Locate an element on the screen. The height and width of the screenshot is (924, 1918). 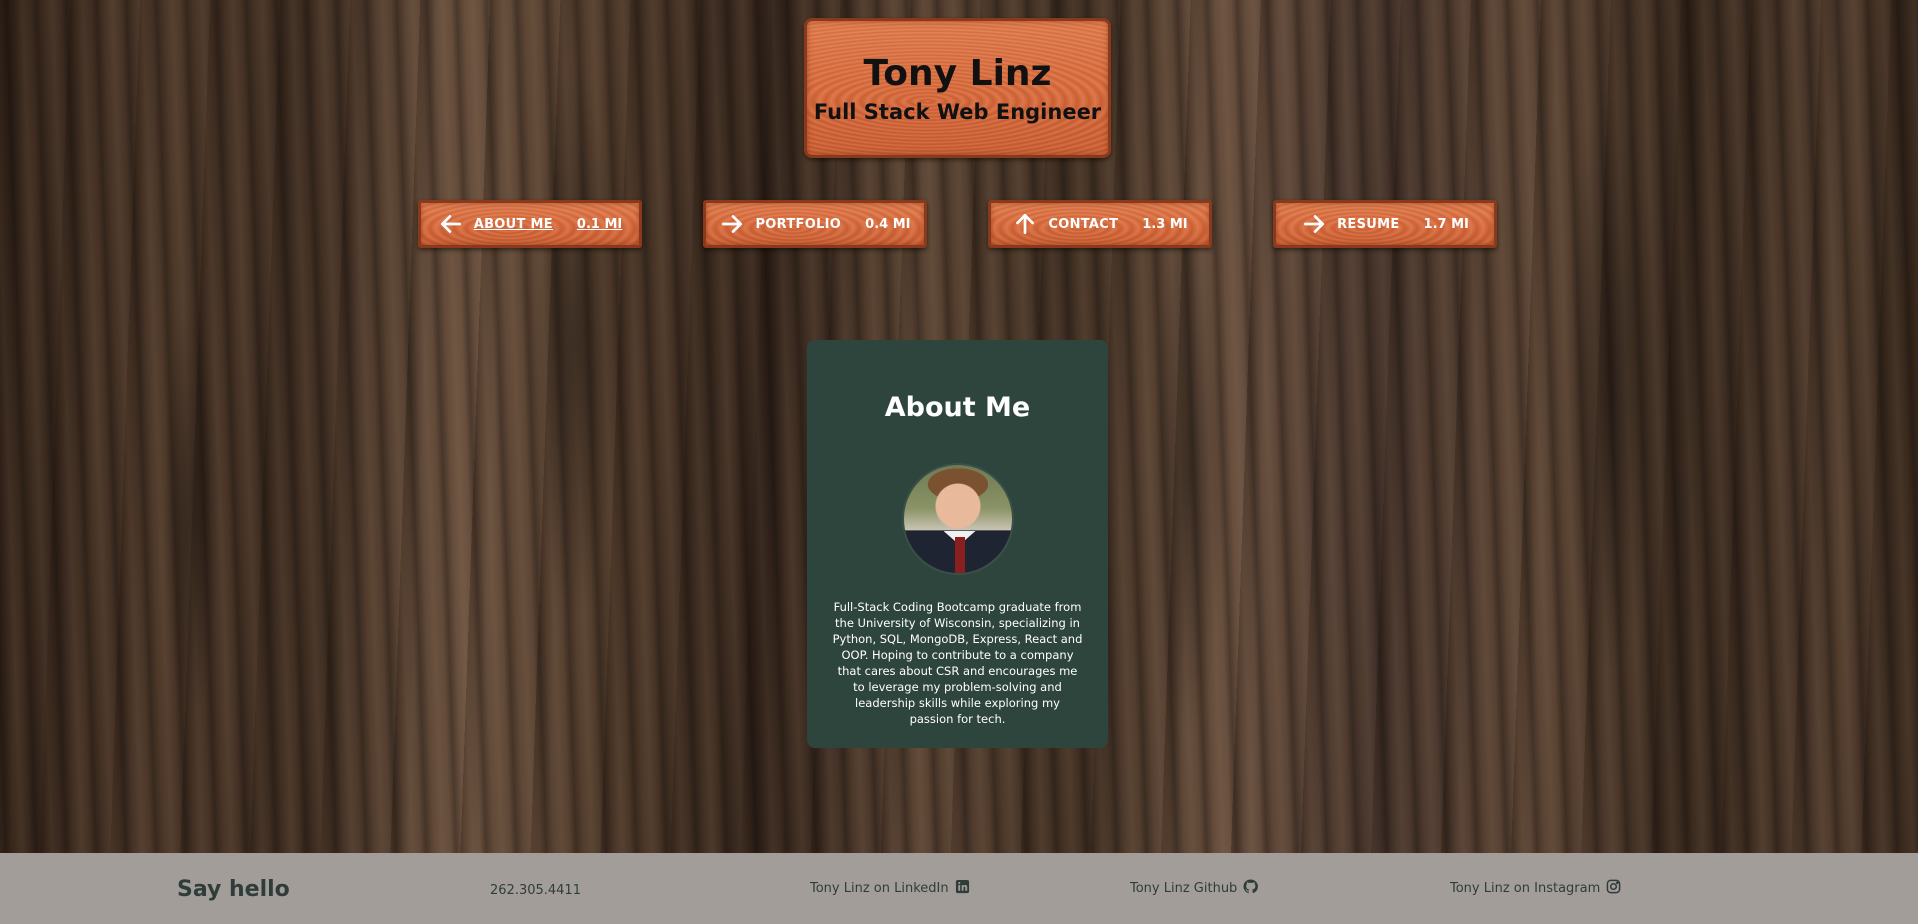
instagram-link-text: Tony Linz on Instagram is located at coordinates (1525, 888).